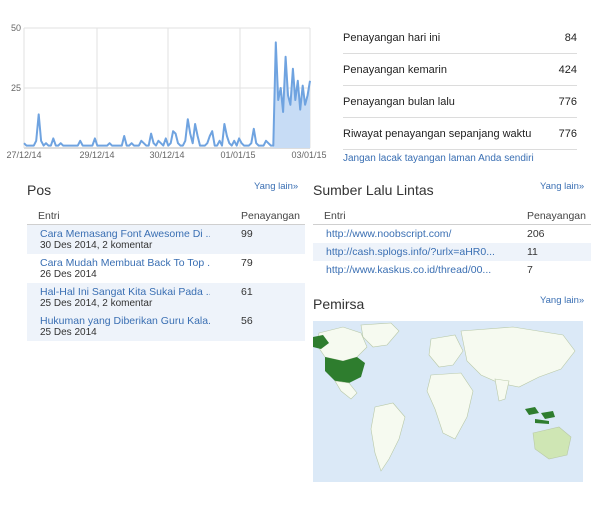  I want to click on stat-today: Penayangan hari ini 84, so click(460, 38).